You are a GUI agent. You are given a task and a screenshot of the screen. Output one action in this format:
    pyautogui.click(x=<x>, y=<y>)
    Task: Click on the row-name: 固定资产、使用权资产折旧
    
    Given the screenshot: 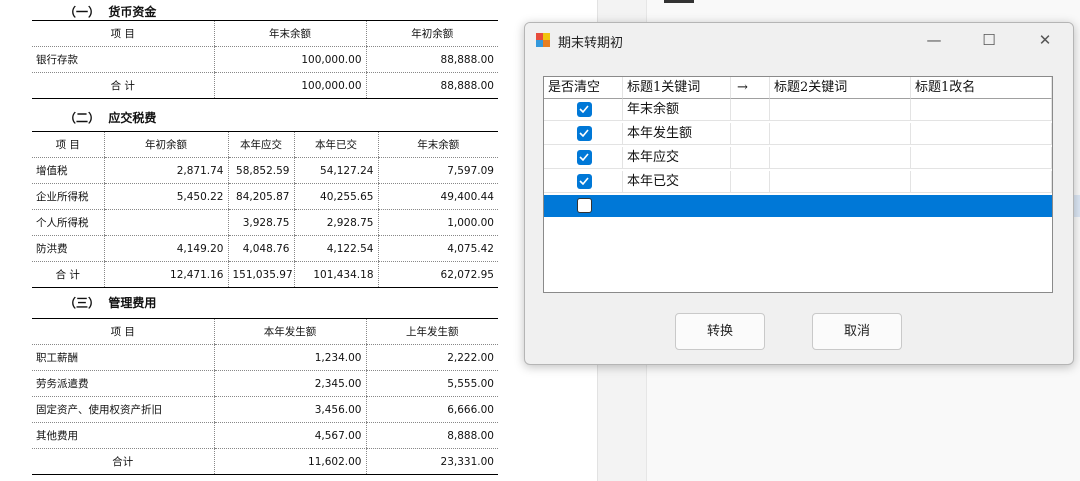 What is the action you would take?
    pyautogui.click(x=123, y=409)
    